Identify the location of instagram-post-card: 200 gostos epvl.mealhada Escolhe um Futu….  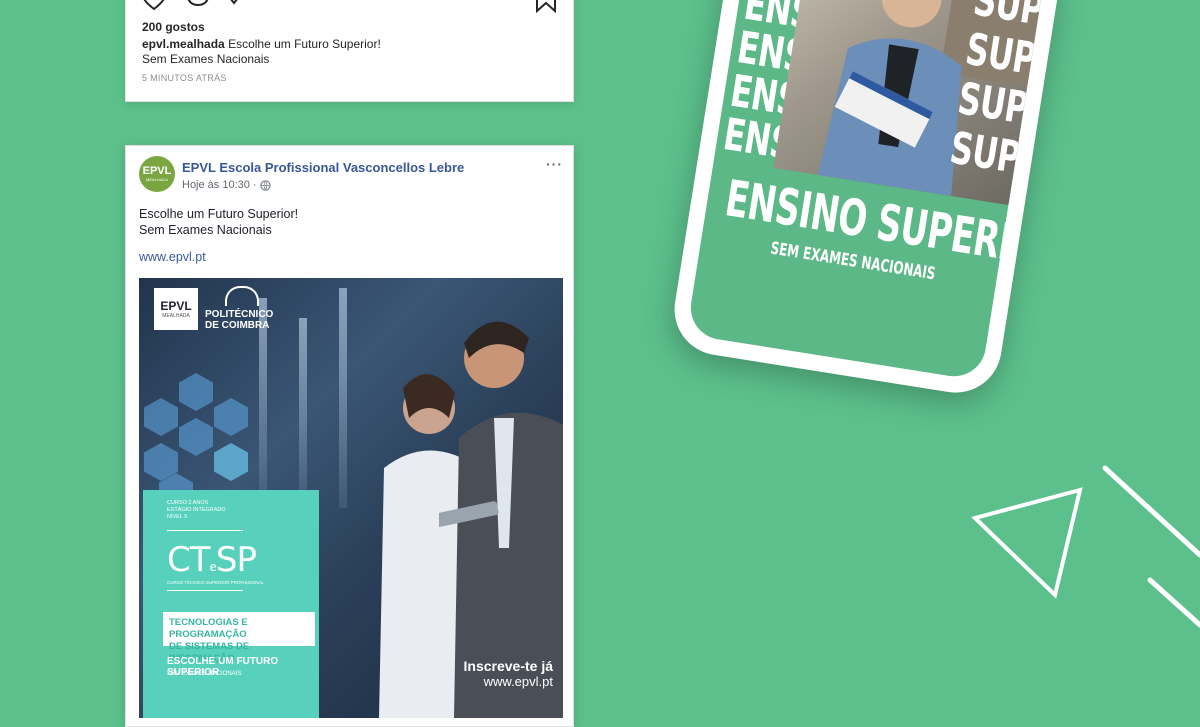
(349, 51).